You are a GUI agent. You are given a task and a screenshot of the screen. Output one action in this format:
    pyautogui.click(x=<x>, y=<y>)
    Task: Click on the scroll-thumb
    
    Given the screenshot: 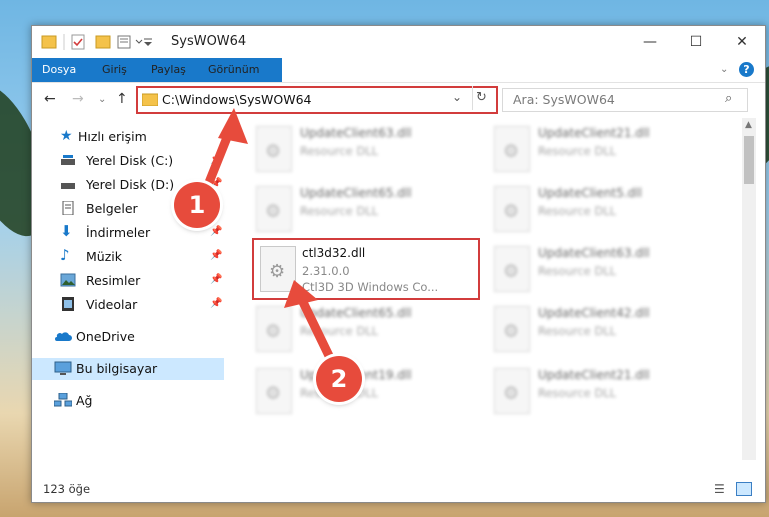 What is the action you would take?
    pyautogui.click(x=749, y=160)
    